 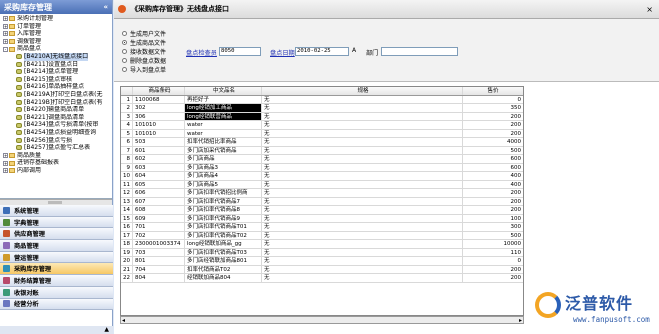 What do you see at coordinates (127, 269) in the screenshot?
I see `table-cell: 21` at bounding box center [127, 269].